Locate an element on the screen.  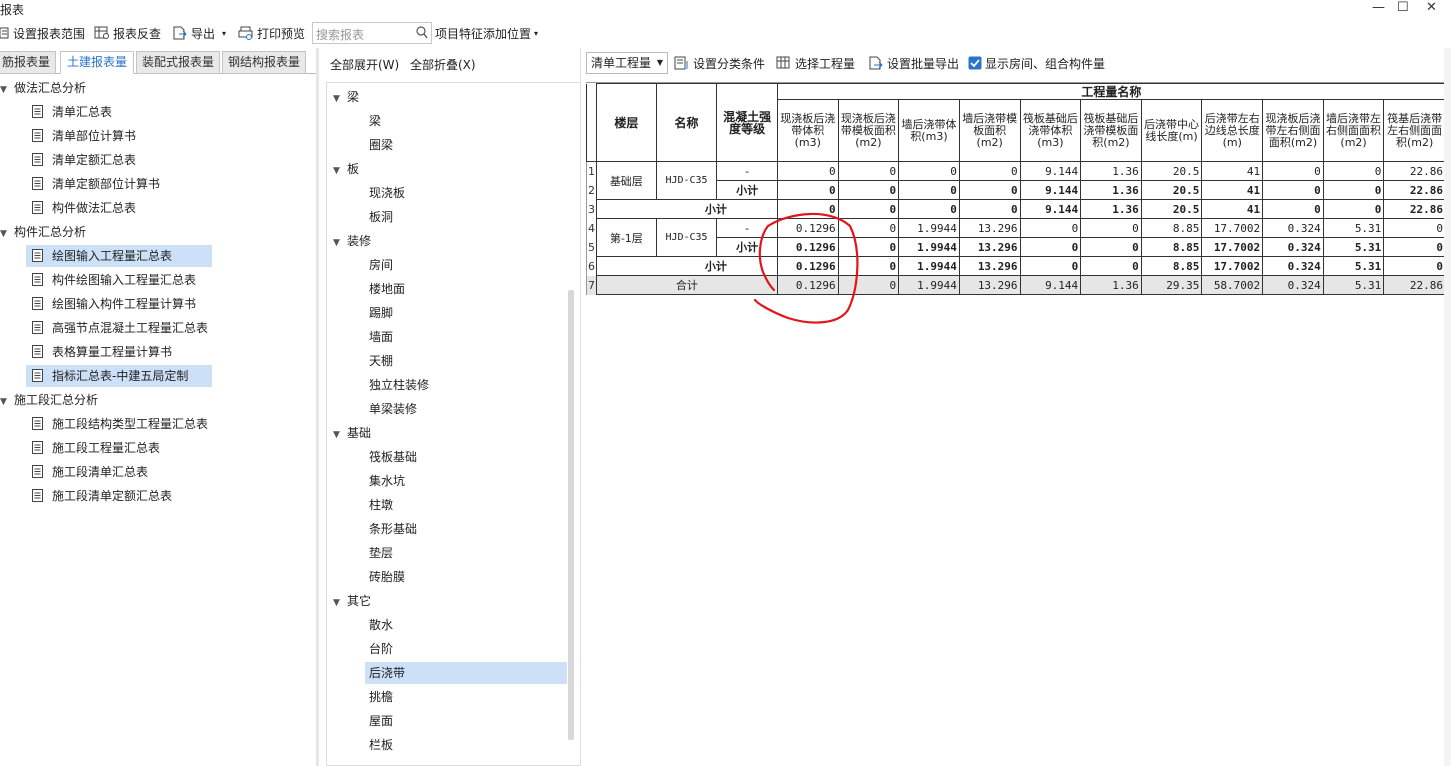
component-item: 单梁装修 is located at coordinates (466, 409).